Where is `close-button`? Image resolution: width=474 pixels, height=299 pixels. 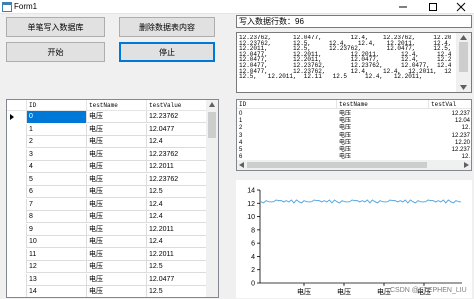 close-button is located at coordinates (460, 7).